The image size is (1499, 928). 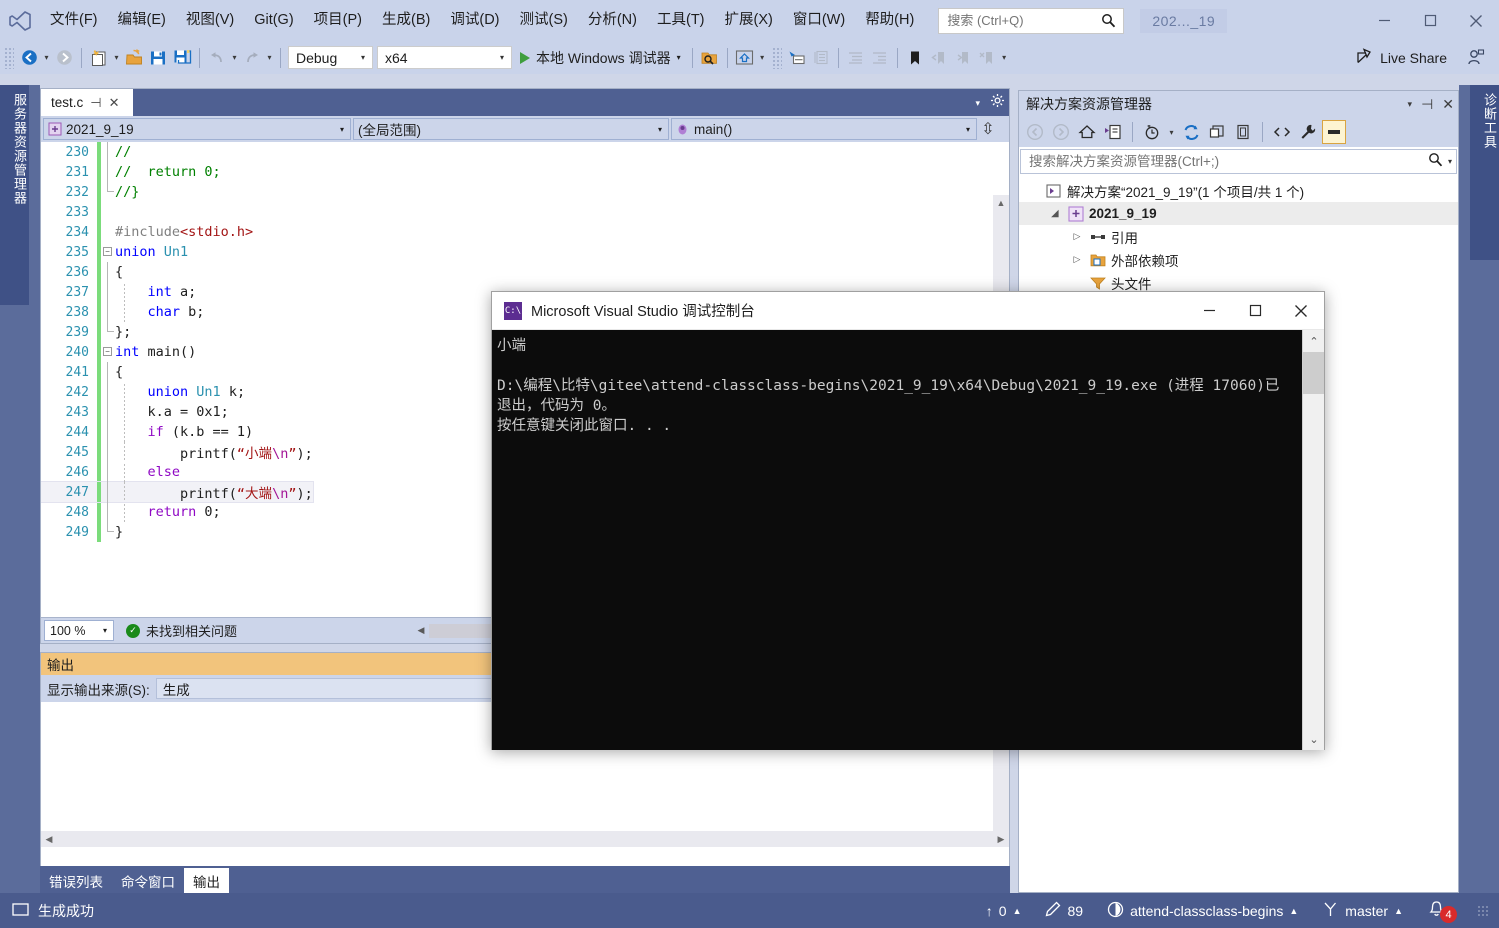 What do you see at coordinates (1475, 58) in the screenshot?
I see `account-manager-icon` at bounding box center [1475, 58].